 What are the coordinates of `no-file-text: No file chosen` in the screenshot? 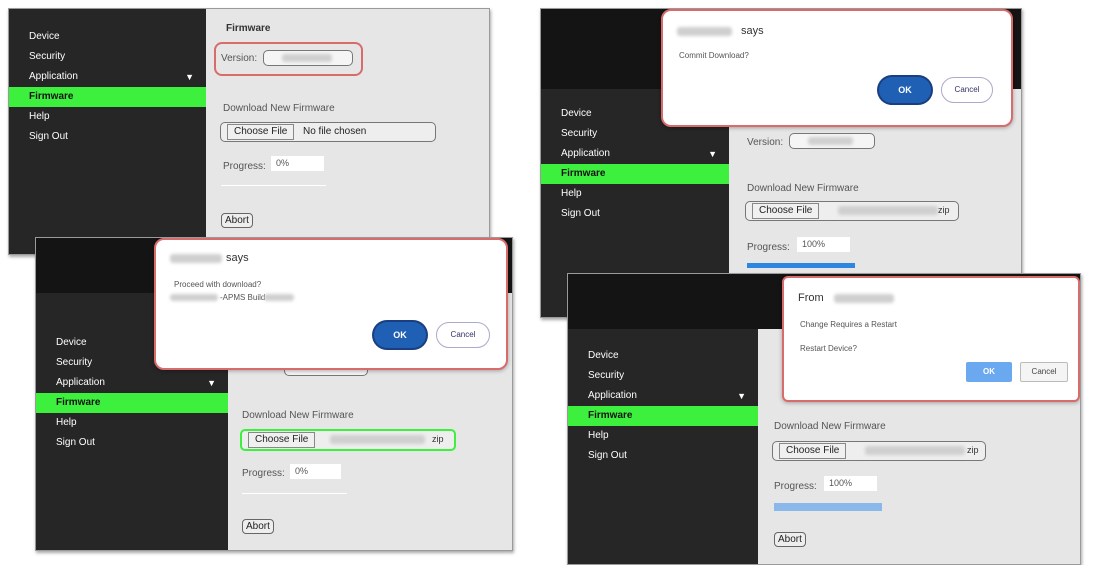 It's located at (335, 131).